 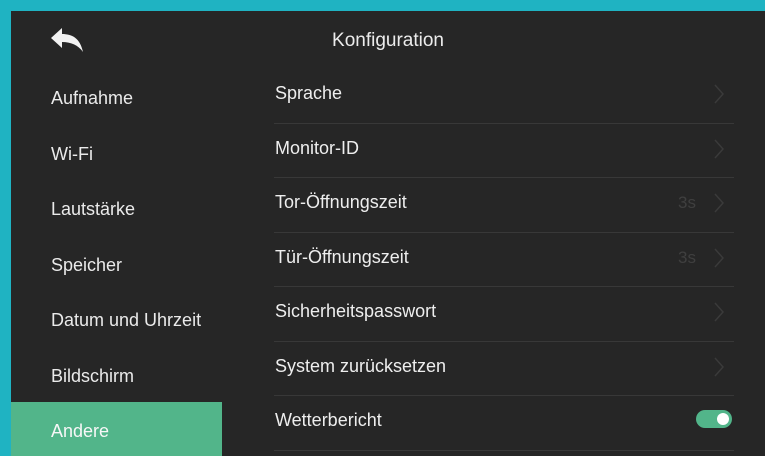 What do you see at coordinates (504, 369) in the screenshot?
I see `setting-row-system-zuruecksetzen: System zurücksetzen` at bounding box center [504, 369].